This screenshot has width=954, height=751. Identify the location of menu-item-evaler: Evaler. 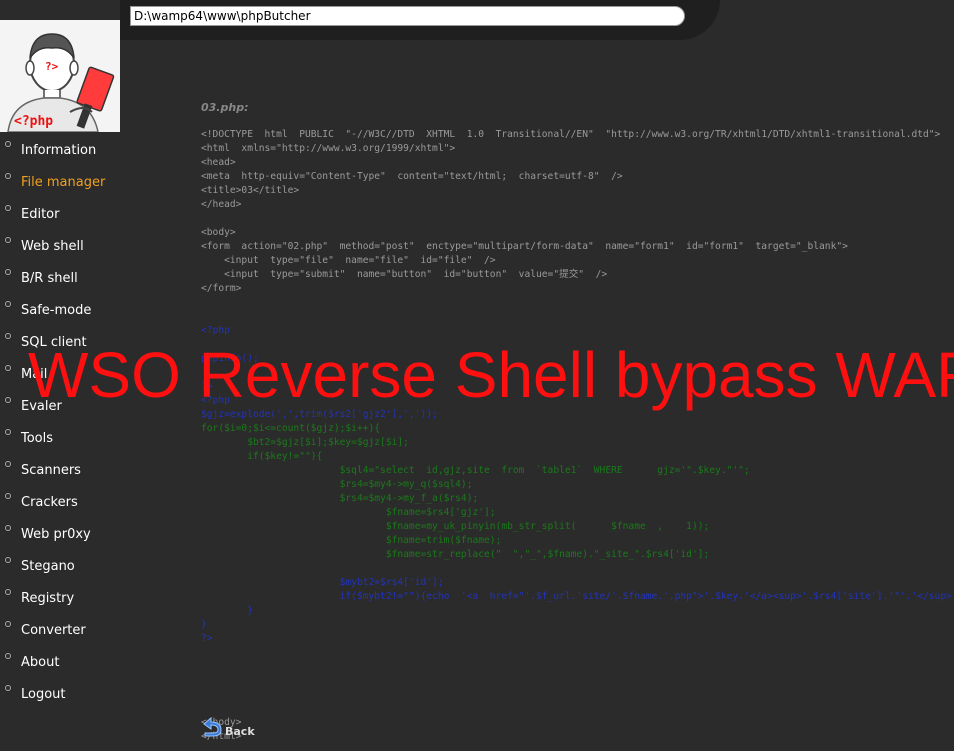
(60, 412).